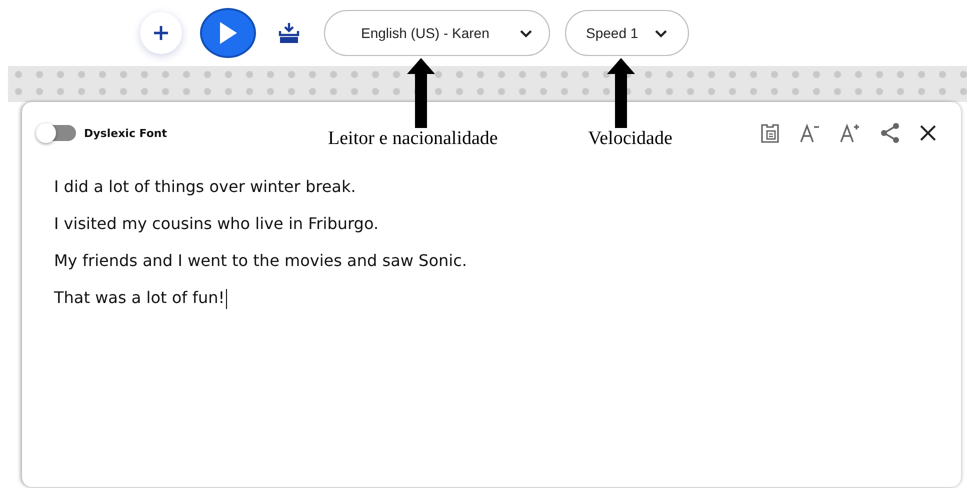 This screenshot has height=488, width=967. What do you see at coordinates (141, 298) in the screenshot?
I see `text-line: That was a lot of fun!` at bounding box center [141, 298].